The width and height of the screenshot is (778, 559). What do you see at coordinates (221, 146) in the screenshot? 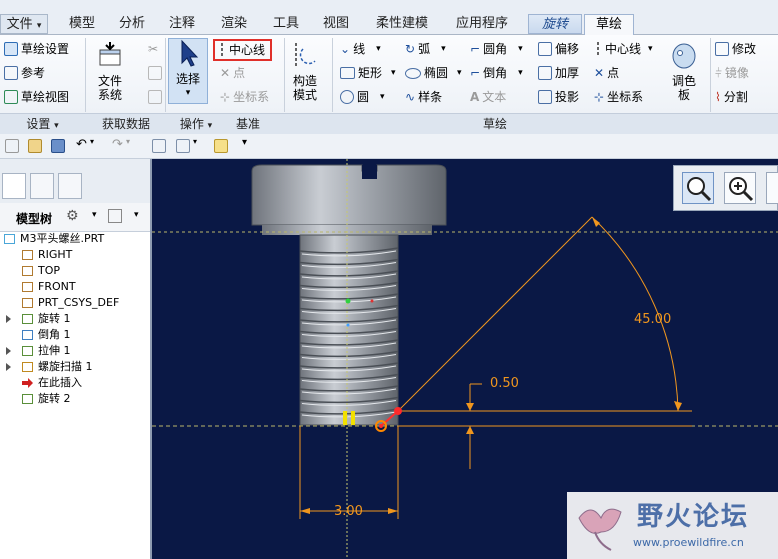
I see `close-window-icon` at bounding box center [221, 146].